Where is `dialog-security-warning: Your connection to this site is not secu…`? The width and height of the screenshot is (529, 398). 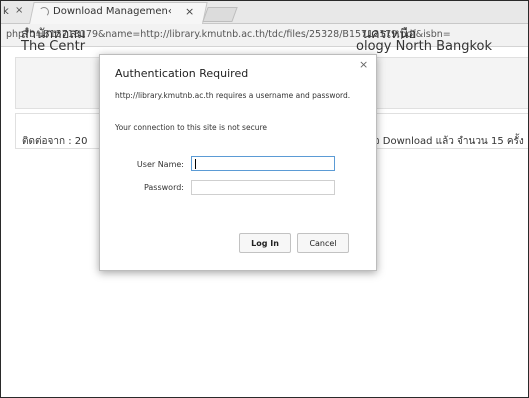 dialog-security-warning: Your connection to this site is not secu… is located at coordinates (191, 127).